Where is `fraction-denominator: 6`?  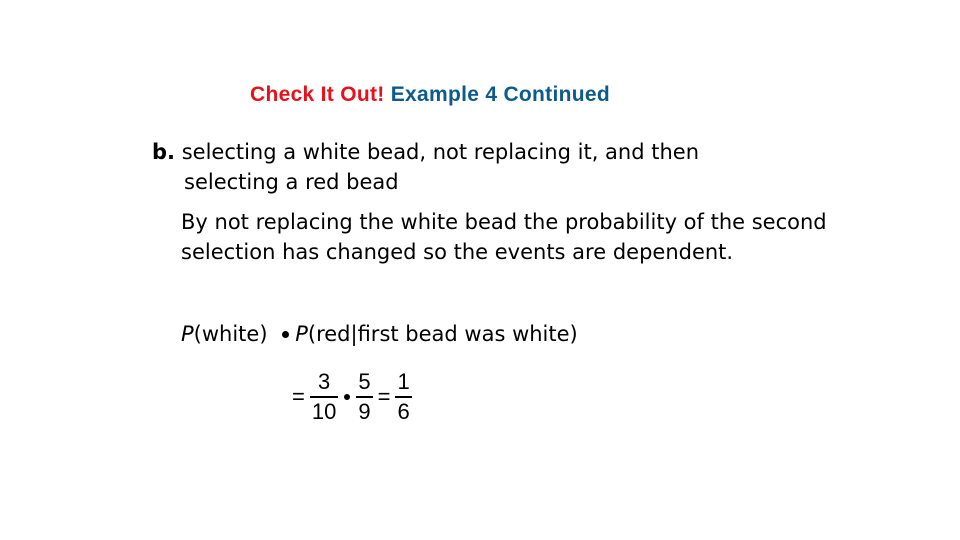 fraction-denominator: 6 is located at coordinates (403, 411).